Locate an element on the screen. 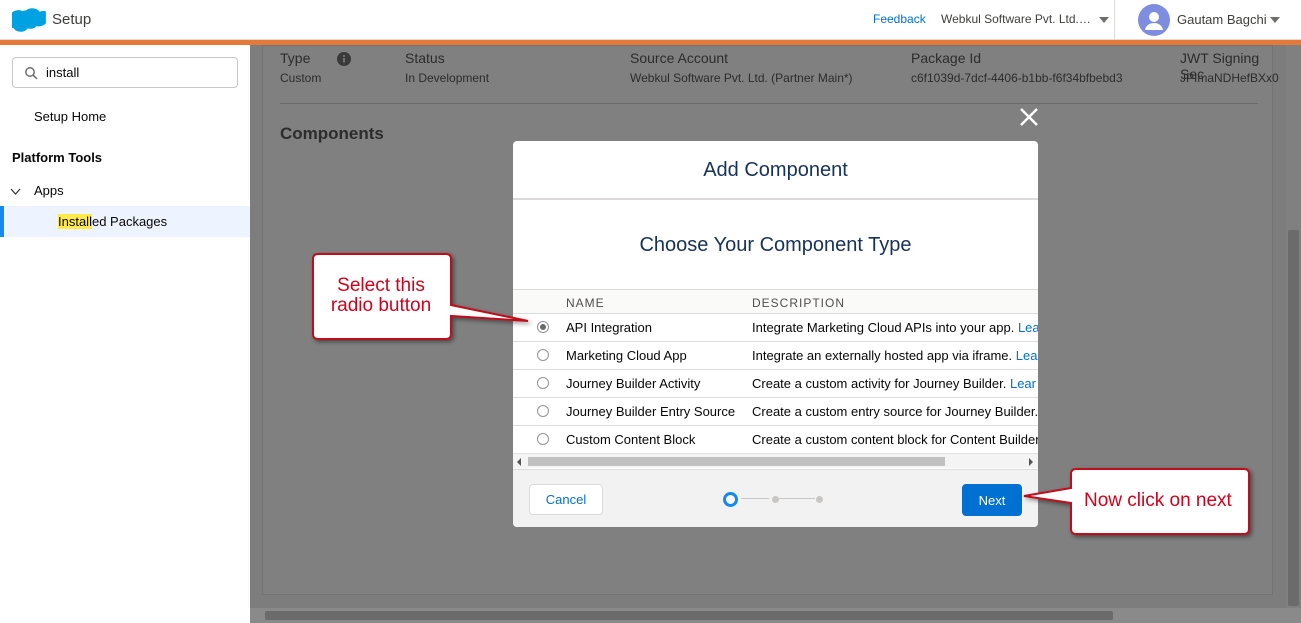 This screenshot has width=1301, height=623. sidebar-item-label: Installed Packages is located at coordinates (112, 221).